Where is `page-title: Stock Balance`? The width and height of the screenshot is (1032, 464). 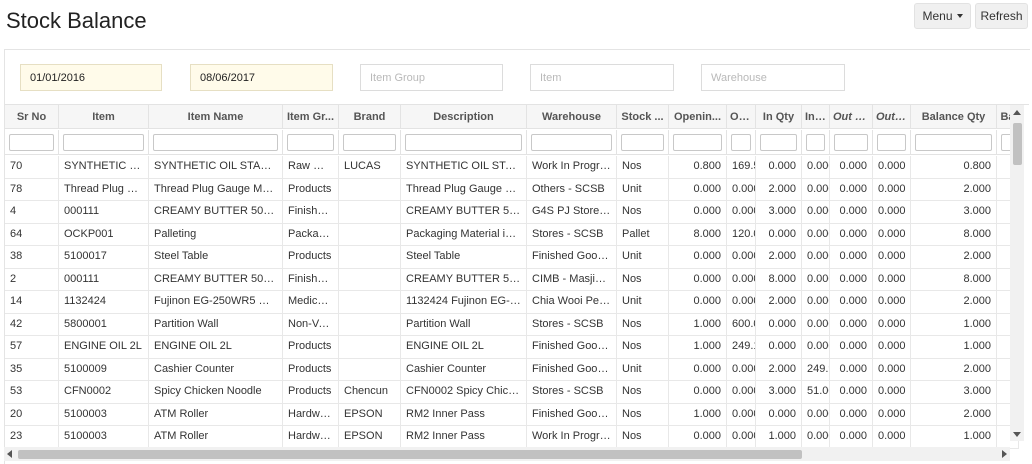 page-title: Stock Balance is located at coordinates (76, 20).